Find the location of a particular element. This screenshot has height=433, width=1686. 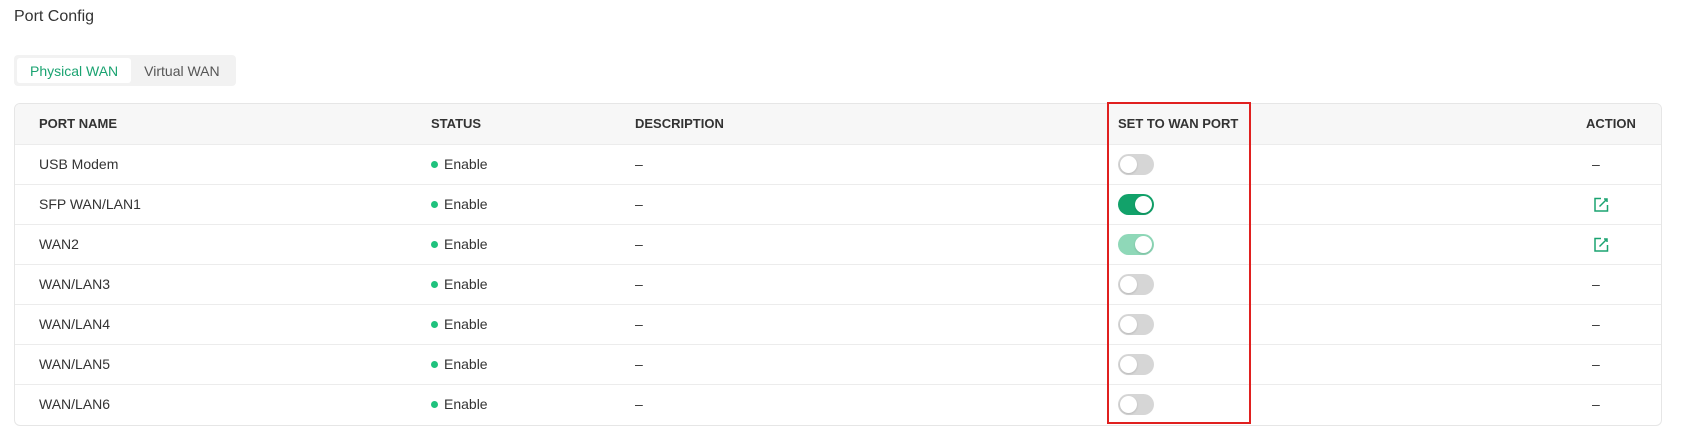

column-header-action: ACTION is located at coordinates (1611, 124).